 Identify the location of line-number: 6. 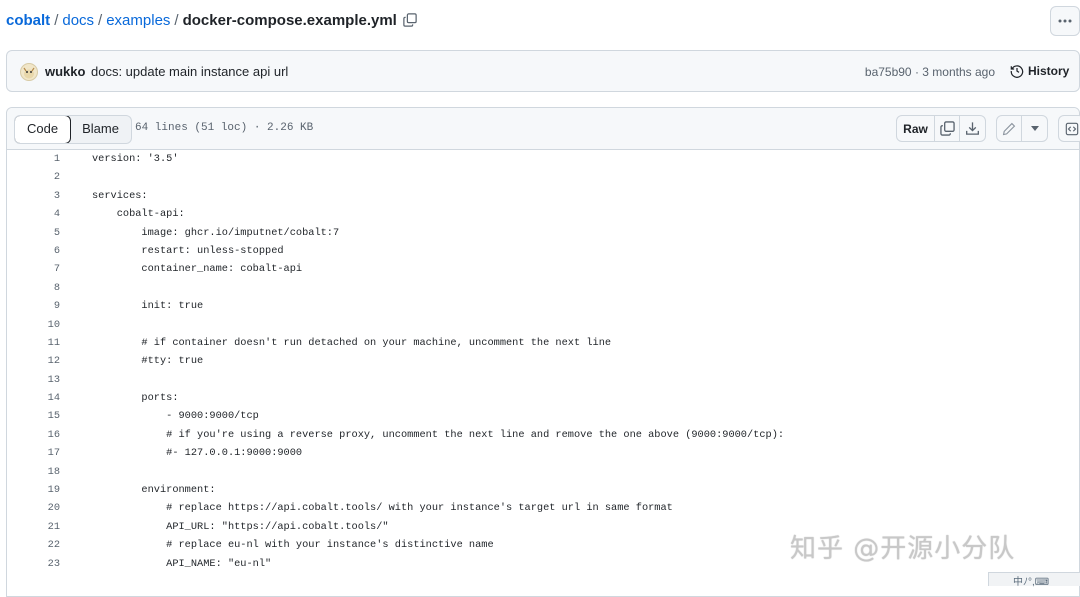
(33, 251).